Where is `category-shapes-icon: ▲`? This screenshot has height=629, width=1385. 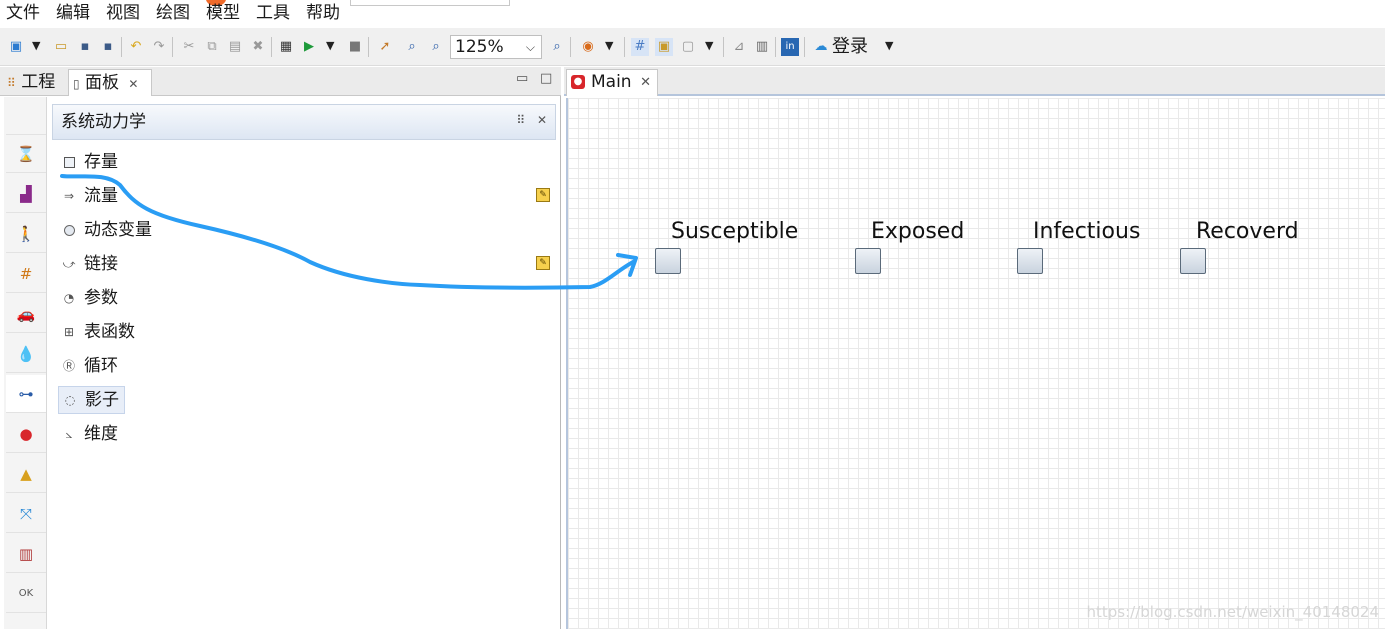
category-shapes-icon: ▲ is located at coordinates (26, 474).